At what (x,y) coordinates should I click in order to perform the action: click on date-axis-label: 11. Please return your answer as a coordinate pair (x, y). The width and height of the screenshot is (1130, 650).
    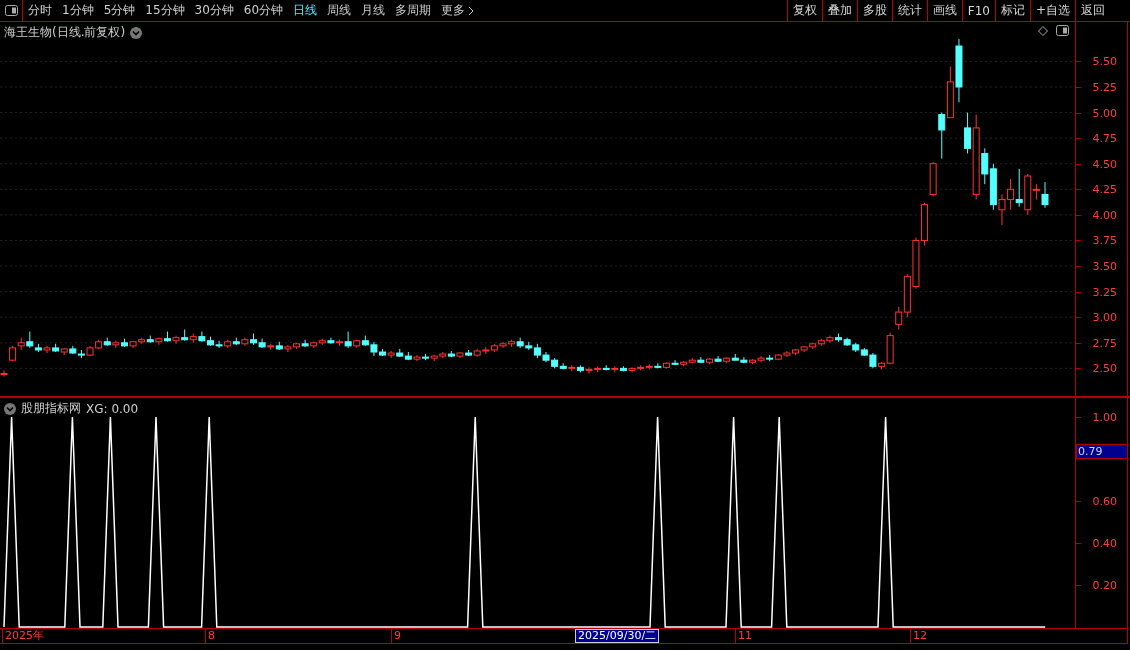
    Looking at the image, I should click on (744, 636).